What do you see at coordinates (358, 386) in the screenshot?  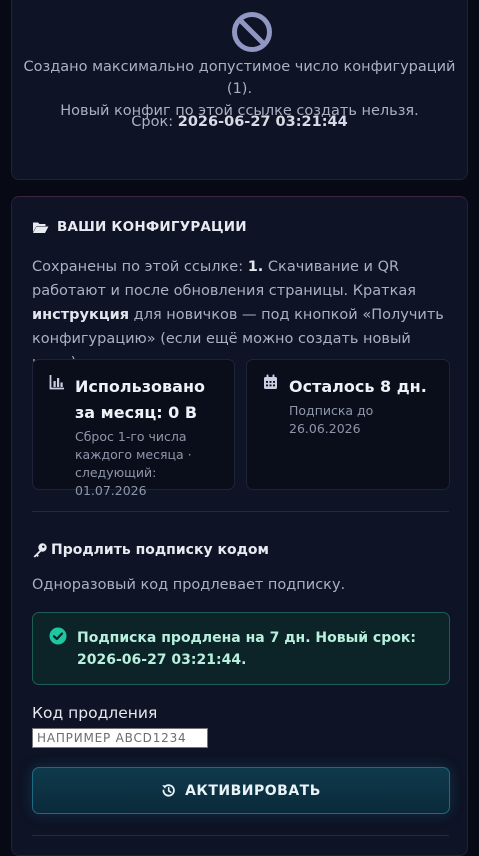 I see `remaining-title: Осталось 8 дн.` at bounding box center [358, 386].